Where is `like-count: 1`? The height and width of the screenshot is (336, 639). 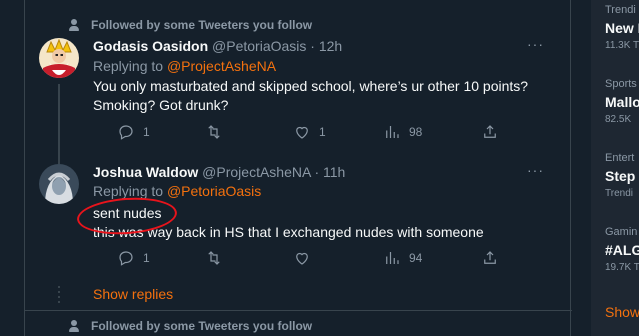 like-count: 1 is located at coordinates (322, 132).